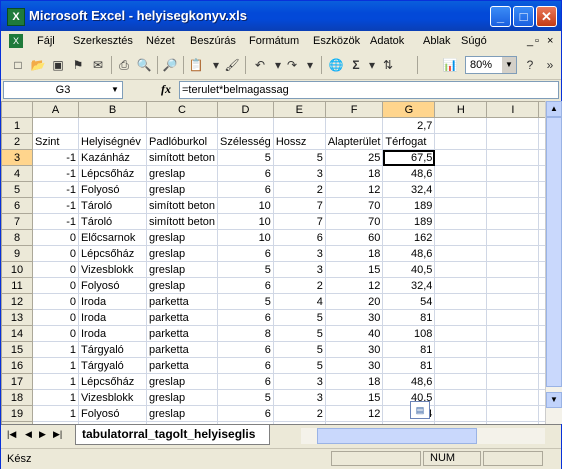 This screenshot has height=469, width=562. What do you see at coordinates (17, 205) in the screenshot?
I see `row-header: 6` at bounding box center [17, 205].